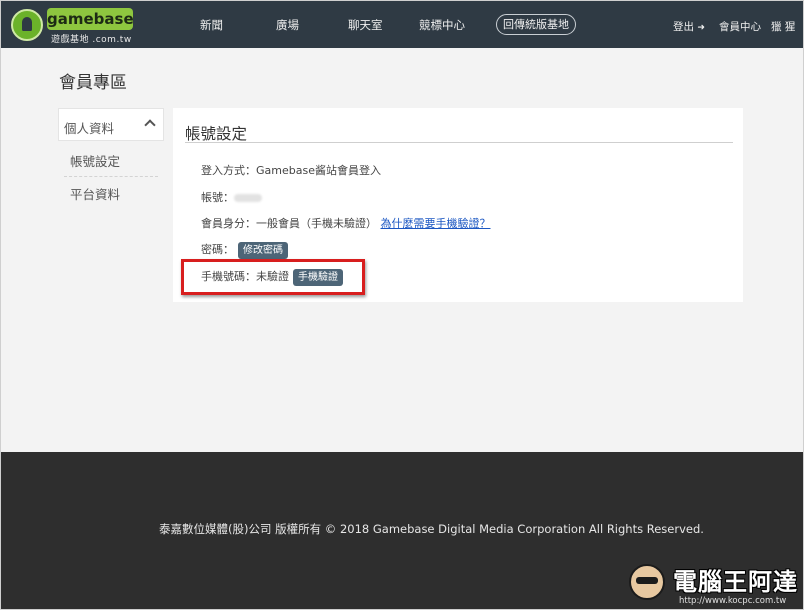  I want to click on logo-lock-icon, so click(27, 25).